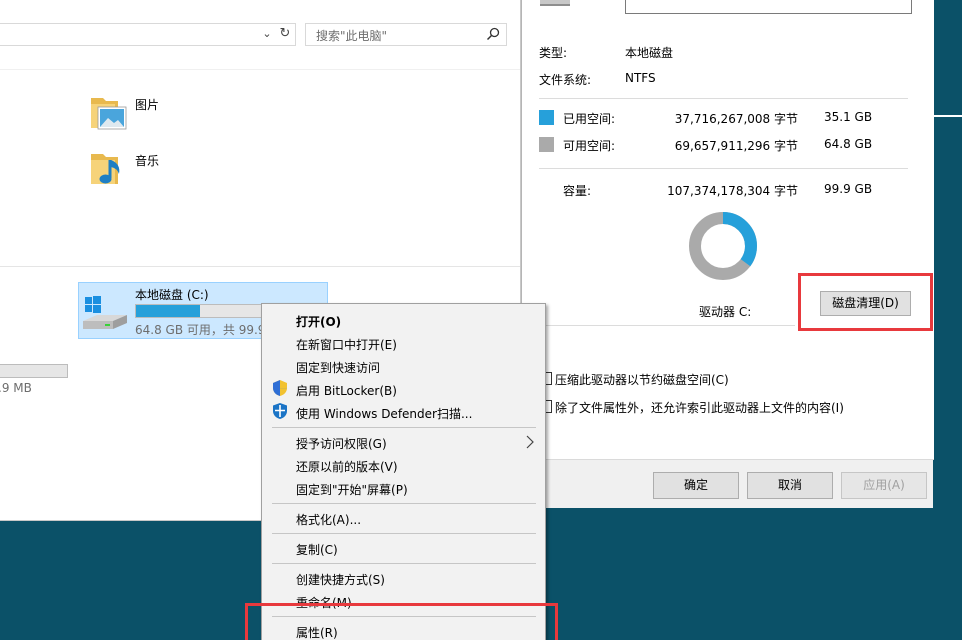 This screenshot has width=962, height=640. Describe the element at coordinates (546, 144) in the screenshot. I see `free-space-swatch` at that location.